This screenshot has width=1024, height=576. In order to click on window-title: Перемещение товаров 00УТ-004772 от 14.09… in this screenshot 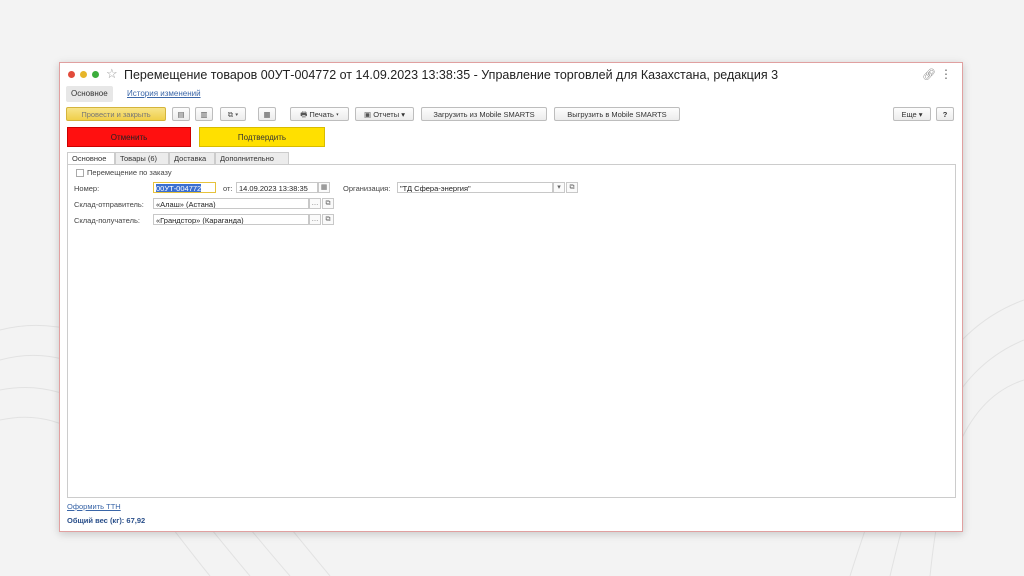, I will do `click(451, 75)`.